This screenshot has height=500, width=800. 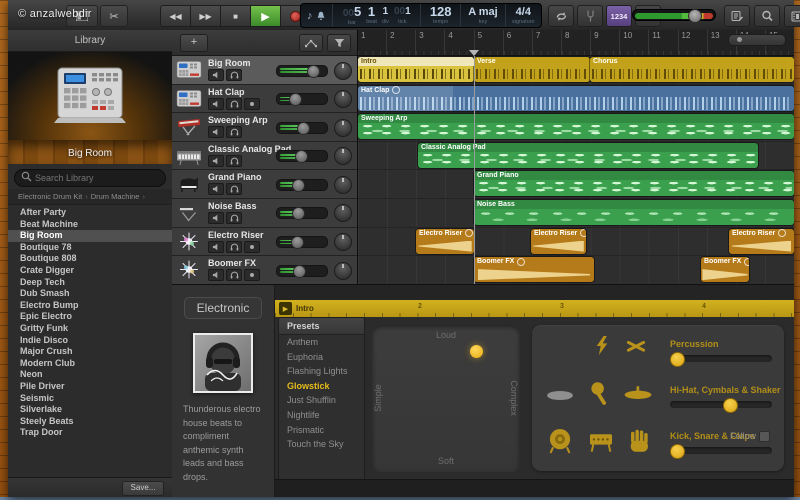 I want to click on preset-item: Anthem, so click(x=321, y=342).